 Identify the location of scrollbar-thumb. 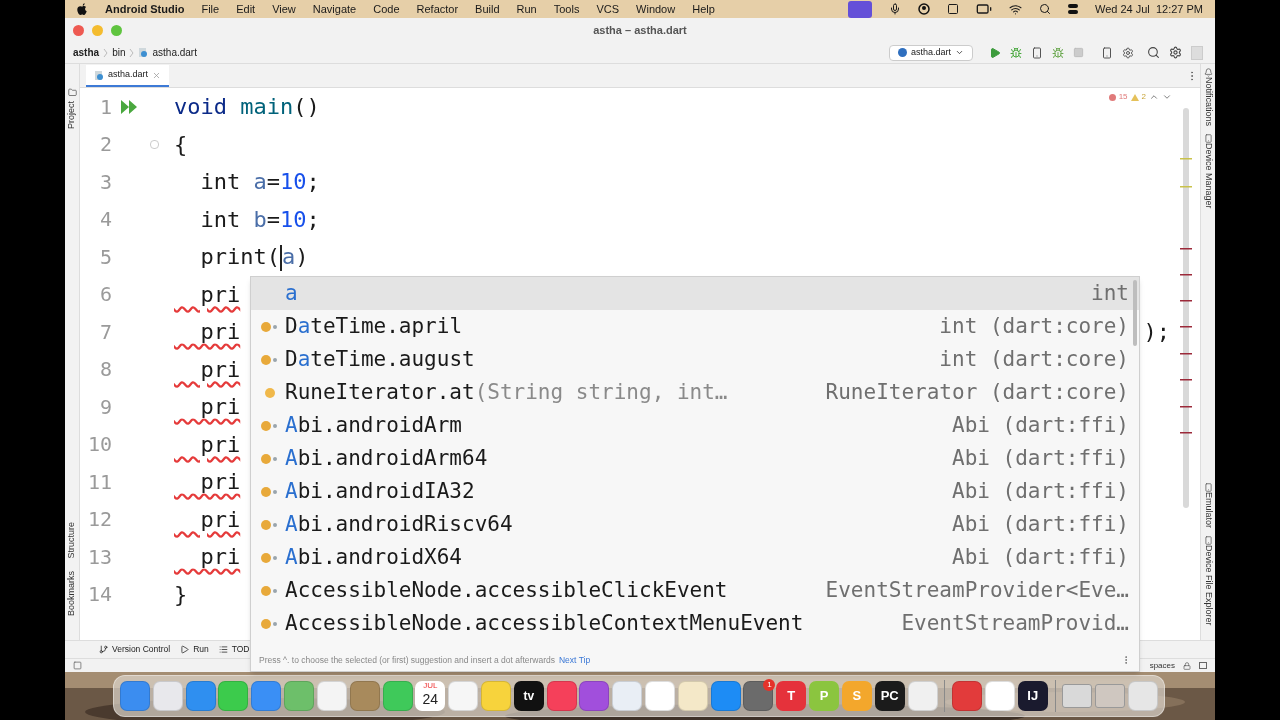
(1135, 313).